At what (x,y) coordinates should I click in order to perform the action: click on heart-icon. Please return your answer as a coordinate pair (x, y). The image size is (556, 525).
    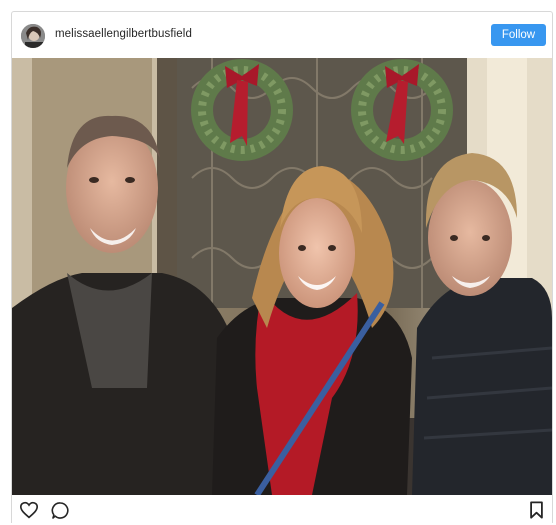
    Looking at the image, I should click on (29, 510).